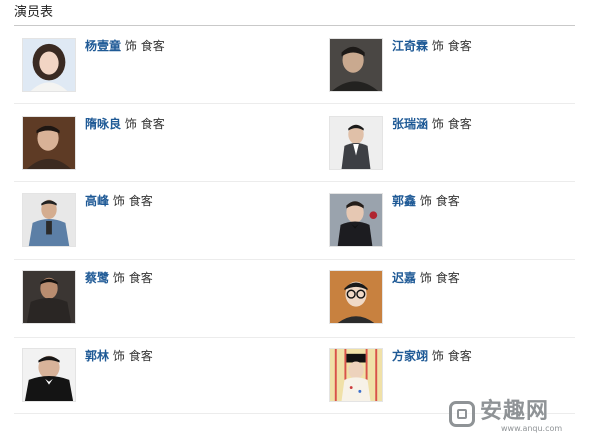  What do you see at coordinates (147, 144) in the screenshot?
I see `cast-item: 隋咏良 饰 食客` at bounding box center [147, 144].